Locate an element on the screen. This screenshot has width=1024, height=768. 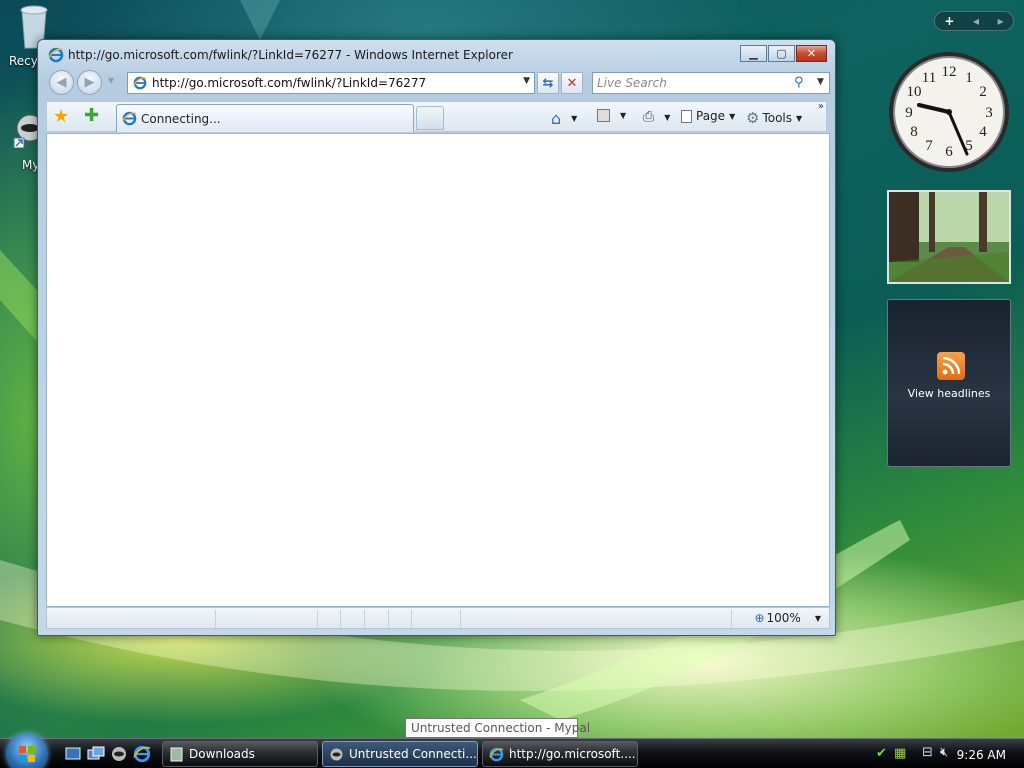
tools-menu-button: ⚙ Tools ▼ is located at coordinates (774, 118).